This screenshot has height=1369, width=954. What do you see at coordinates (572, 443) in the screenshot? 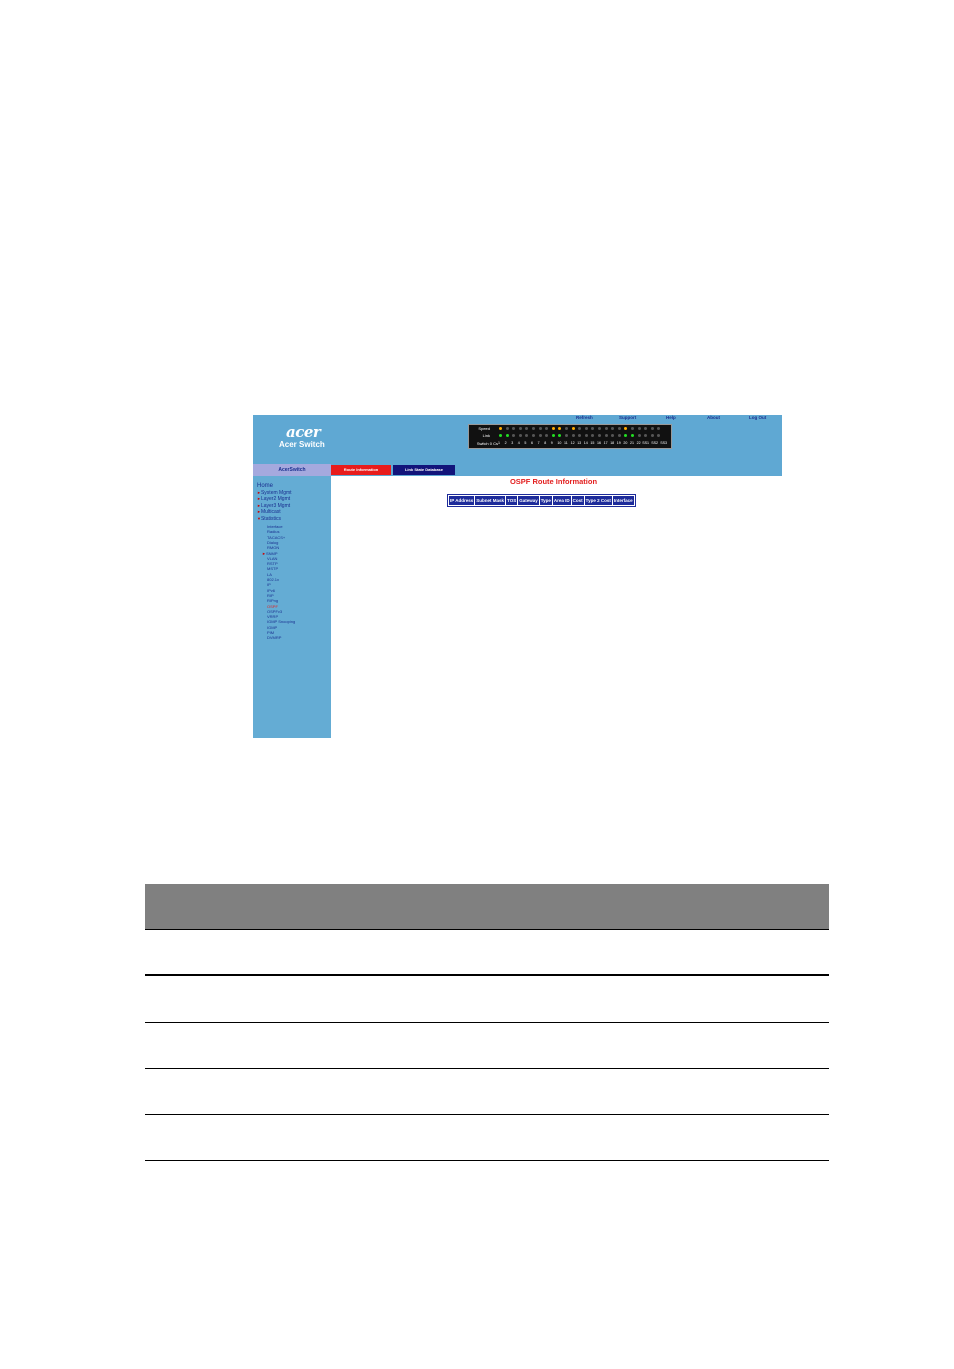
I see `port-number: 12` at bounding box center [572, 443].